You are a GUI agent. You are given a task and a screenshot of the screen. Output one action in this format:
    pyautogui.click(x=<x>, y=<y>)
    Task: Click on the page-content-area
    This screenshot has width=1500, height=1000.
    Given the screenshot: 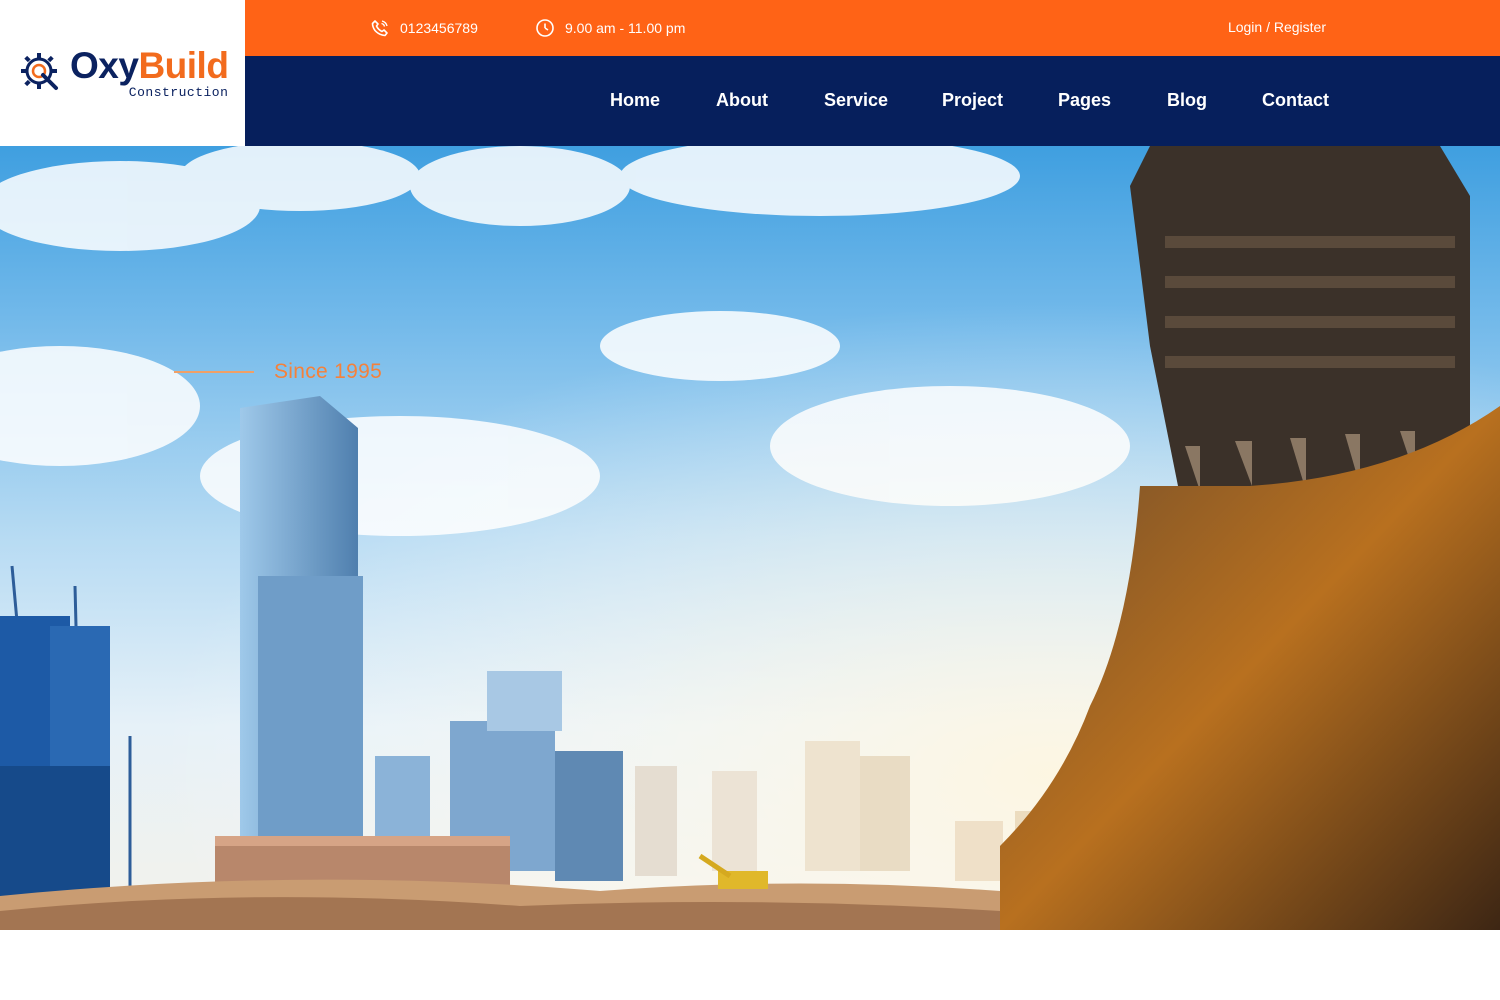 What is the action you would take?
    pyautogui.click(x=750, y=965)
    